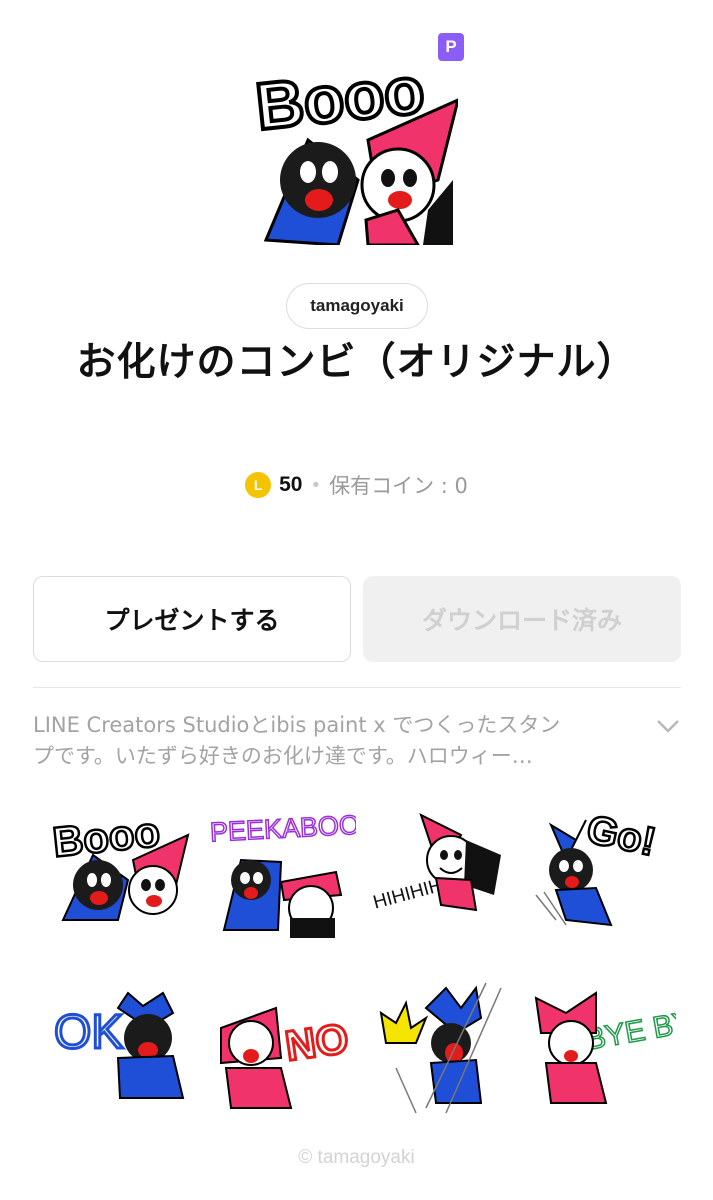 The image size is (713, 1200). What do you see at coordinates (316, 1041) in the screenshot?
I see `sticker-text: NO` at bounding box center [316, 1041].